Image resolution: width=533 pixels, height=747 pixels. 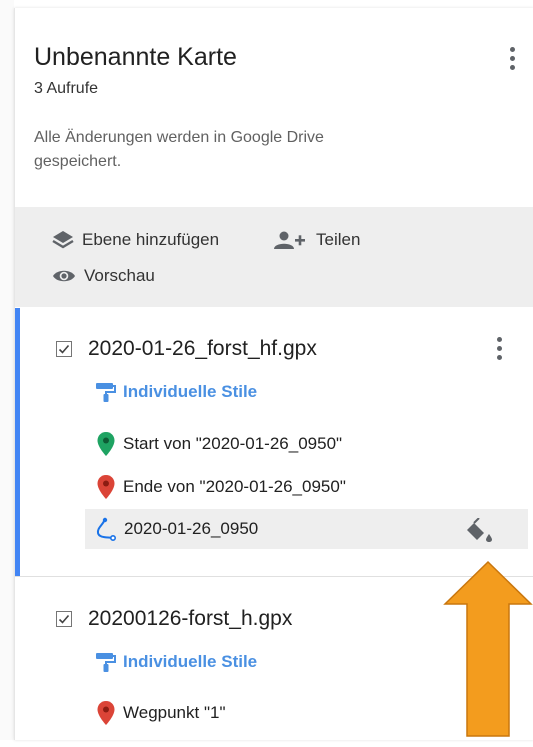 What do you see at coordinates (151, 239) in the screenshot?
I see `add-layer-label: Ebene hinzufügen` at bounding box center [151, 239].